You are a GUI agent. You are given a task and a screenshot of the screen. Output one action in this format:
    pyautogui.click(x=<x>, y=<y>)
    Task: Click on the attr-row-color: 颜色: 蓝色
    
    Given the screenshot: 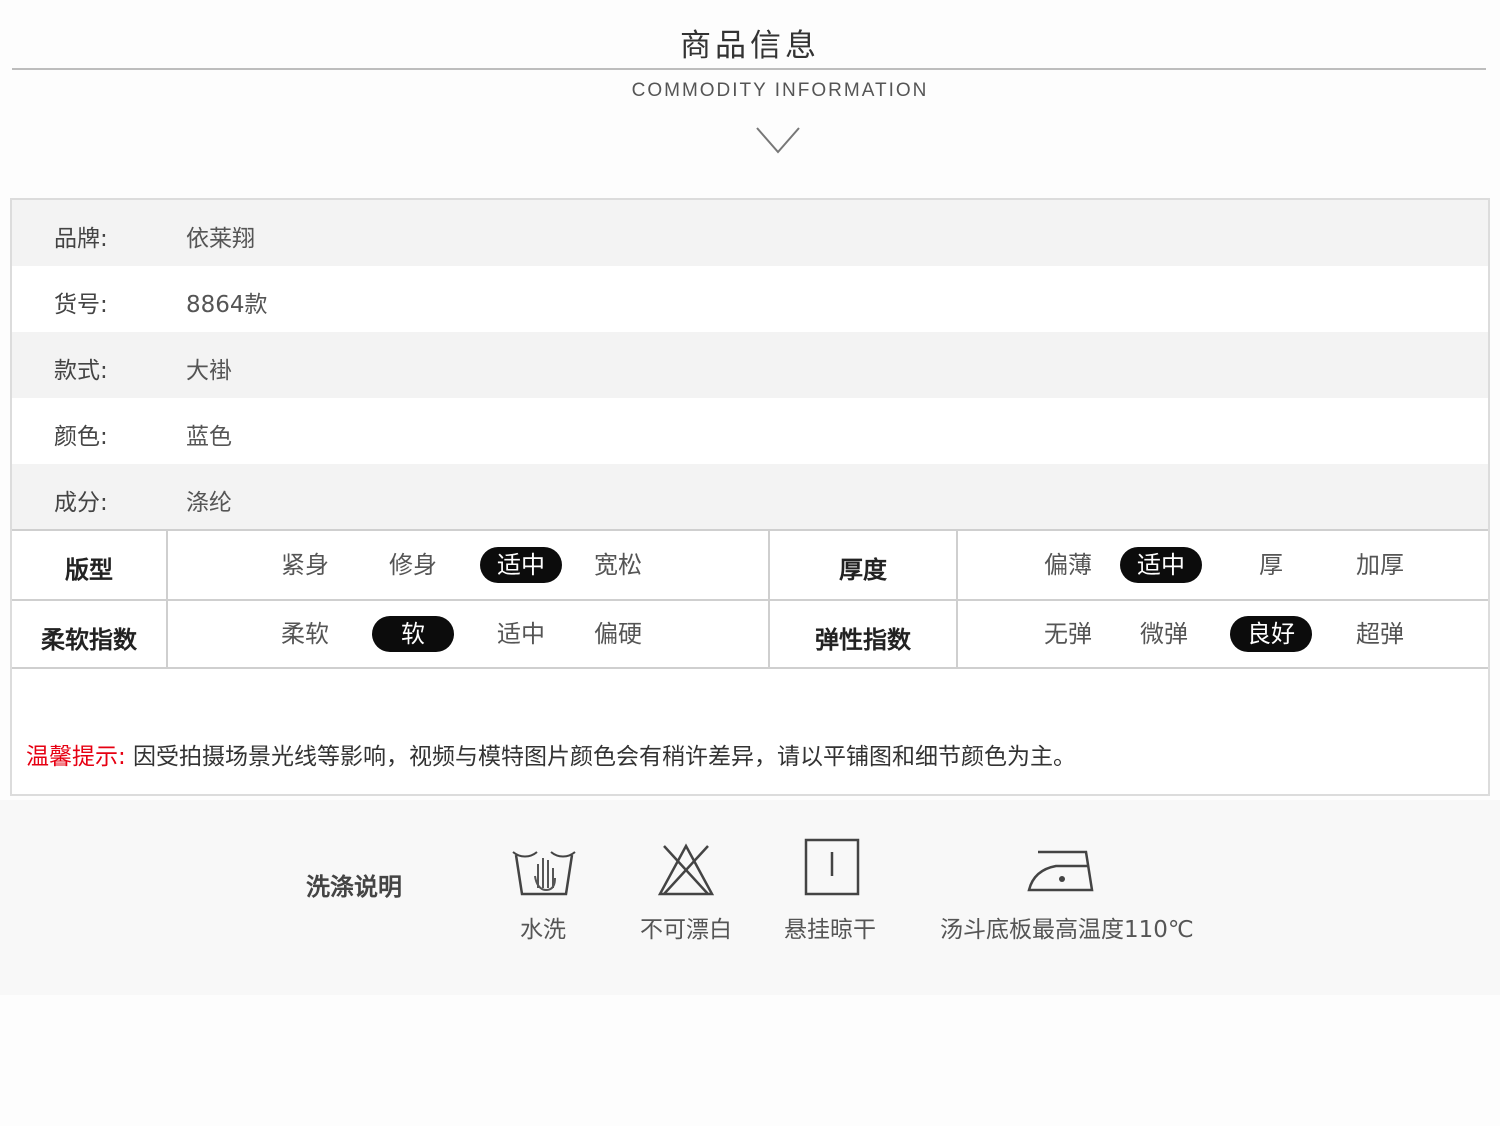 What is the action you would take?
    pyautogui.click(x=750, y=431)
    